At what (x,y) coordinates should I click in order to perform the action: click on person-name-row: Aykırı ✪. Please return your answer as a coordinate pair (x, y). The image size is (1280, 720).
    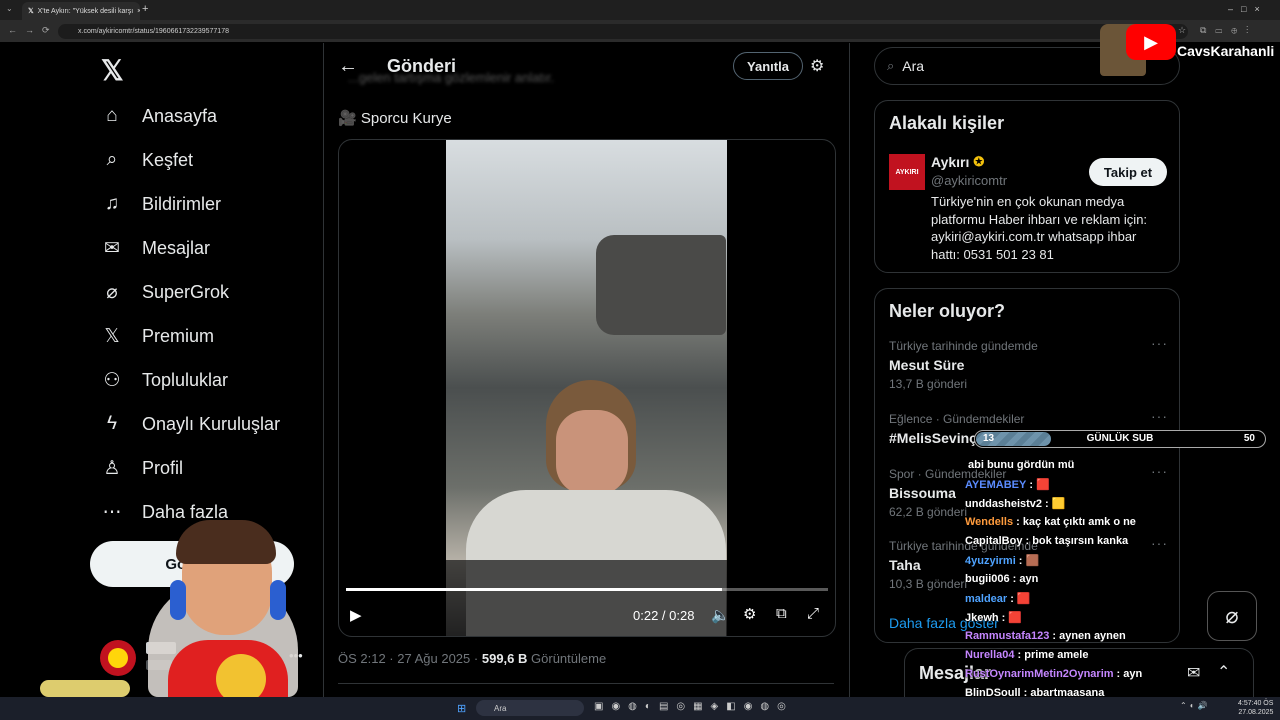
    Looking at the image, I should click on (957, 162).